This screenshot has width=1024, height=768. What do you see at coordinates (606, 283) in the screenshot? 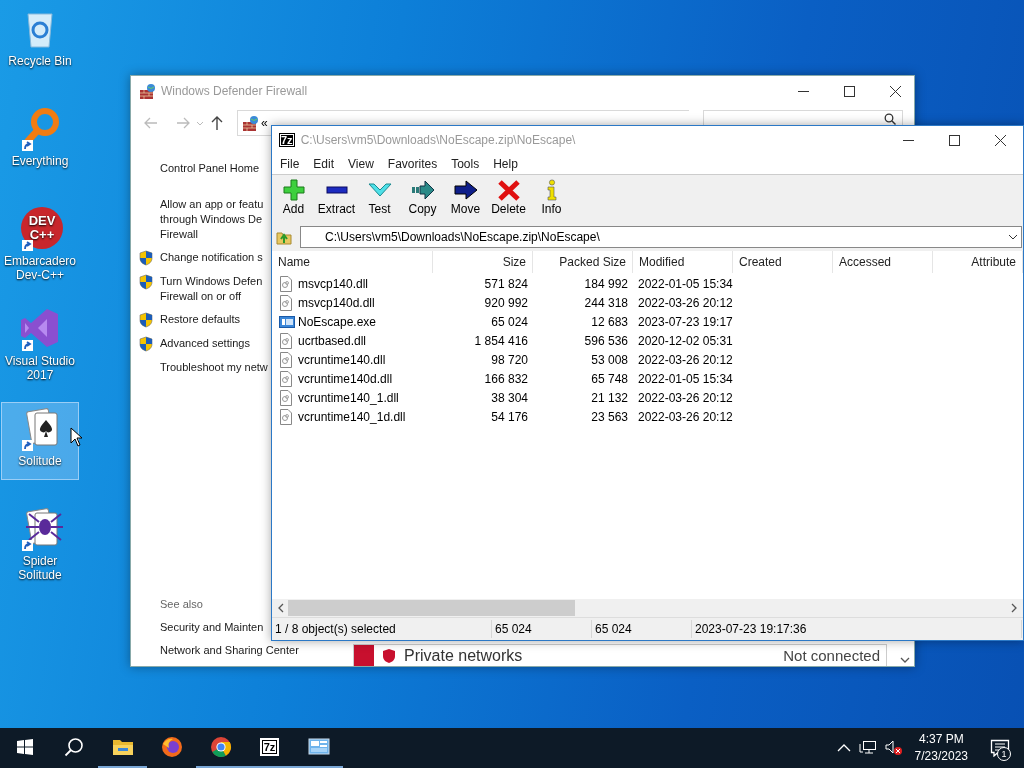
I see `table-cell: 184 992` at bounding box center [606, 283].